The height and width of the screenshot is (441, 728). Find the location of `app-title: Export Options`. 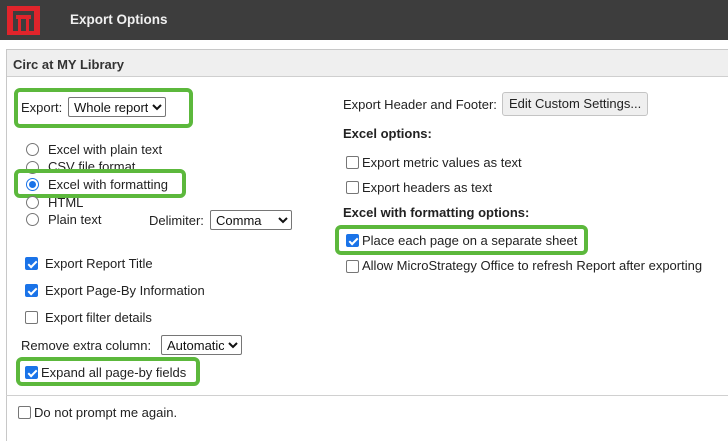

app-title: Export Options is located at coordinates (119, 19).